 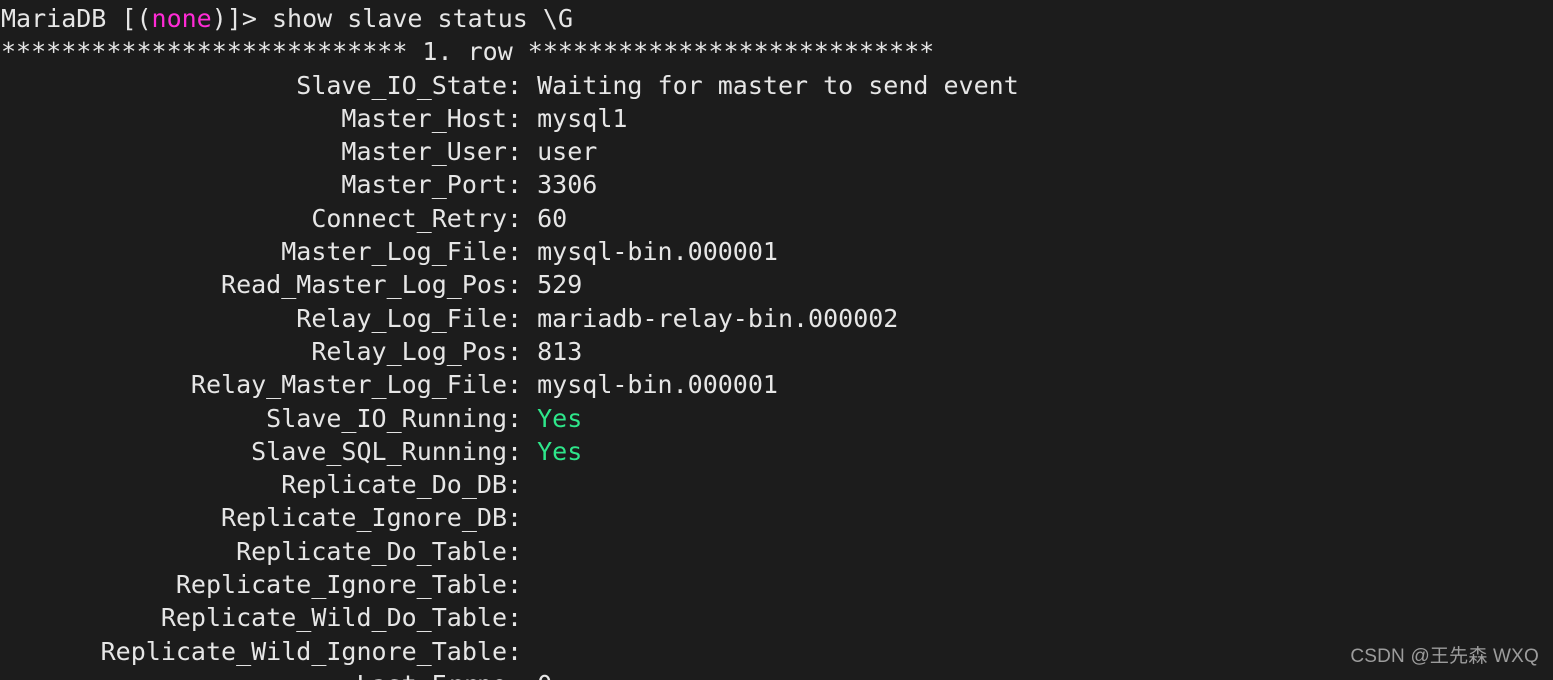 What do you see at coordinates (567, 152) in the screenshot?
I see `field-value: user` at bounding box center [567, 152].